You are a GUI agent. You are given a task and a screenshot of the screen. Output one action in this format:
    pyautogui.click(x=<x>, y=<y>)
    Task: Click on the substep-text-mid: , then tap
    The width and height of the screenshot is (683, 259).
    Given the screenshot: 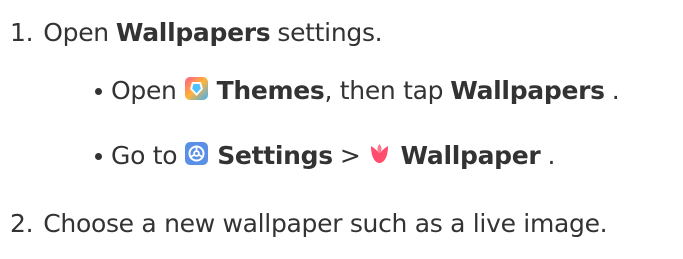 What is the action you would take?
    pyautogui.click(x=384, y=90)
    